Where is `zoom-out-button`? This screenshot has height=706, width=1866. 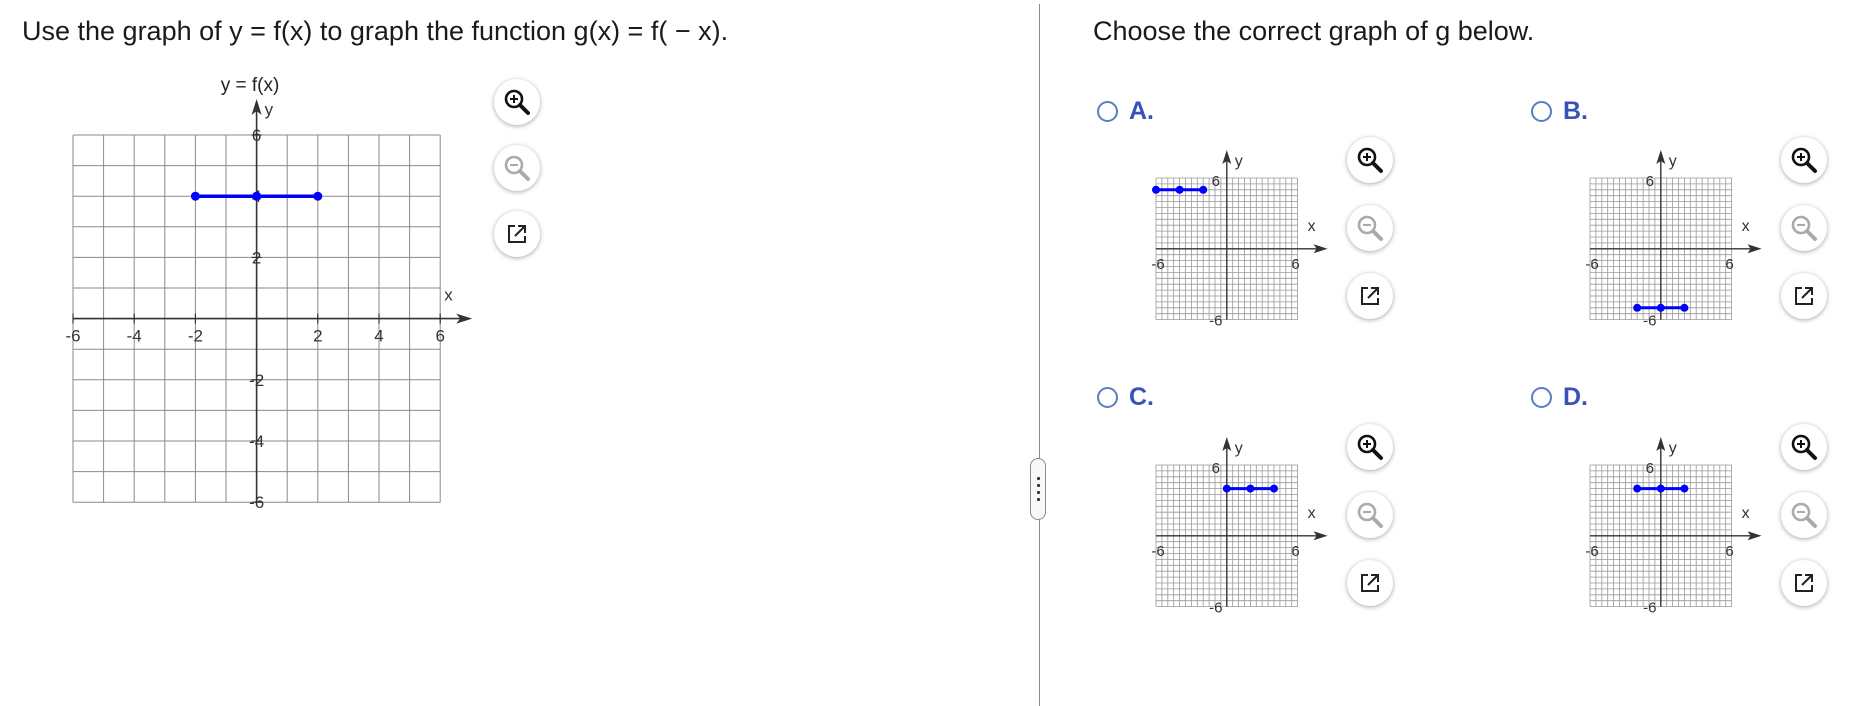
zoom-out-button is located at coordinates (517, 168).